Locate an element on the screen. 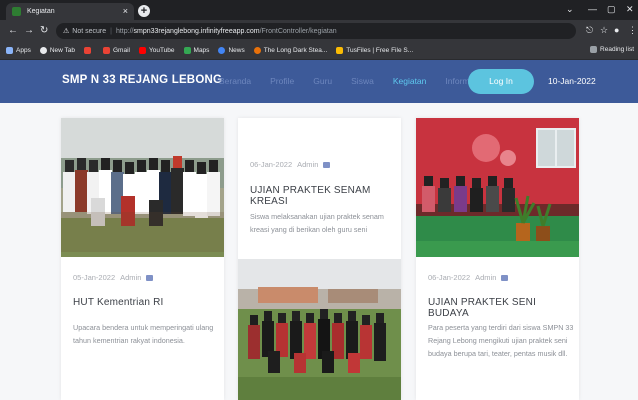 The width and height of the screenshot is (638, 400). bookmark-new-tab: New Tab is located at coordinates (57, 50).